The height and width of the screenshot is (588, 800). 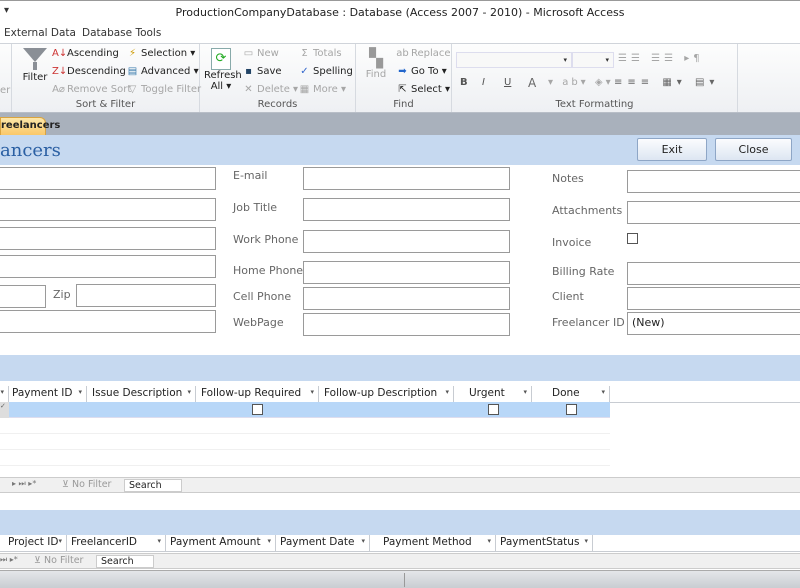 What do you see at coordinates (514, 60) in the screenshot?
I see `font-name-dropdown: ▾` at bounding box center [514, 60].